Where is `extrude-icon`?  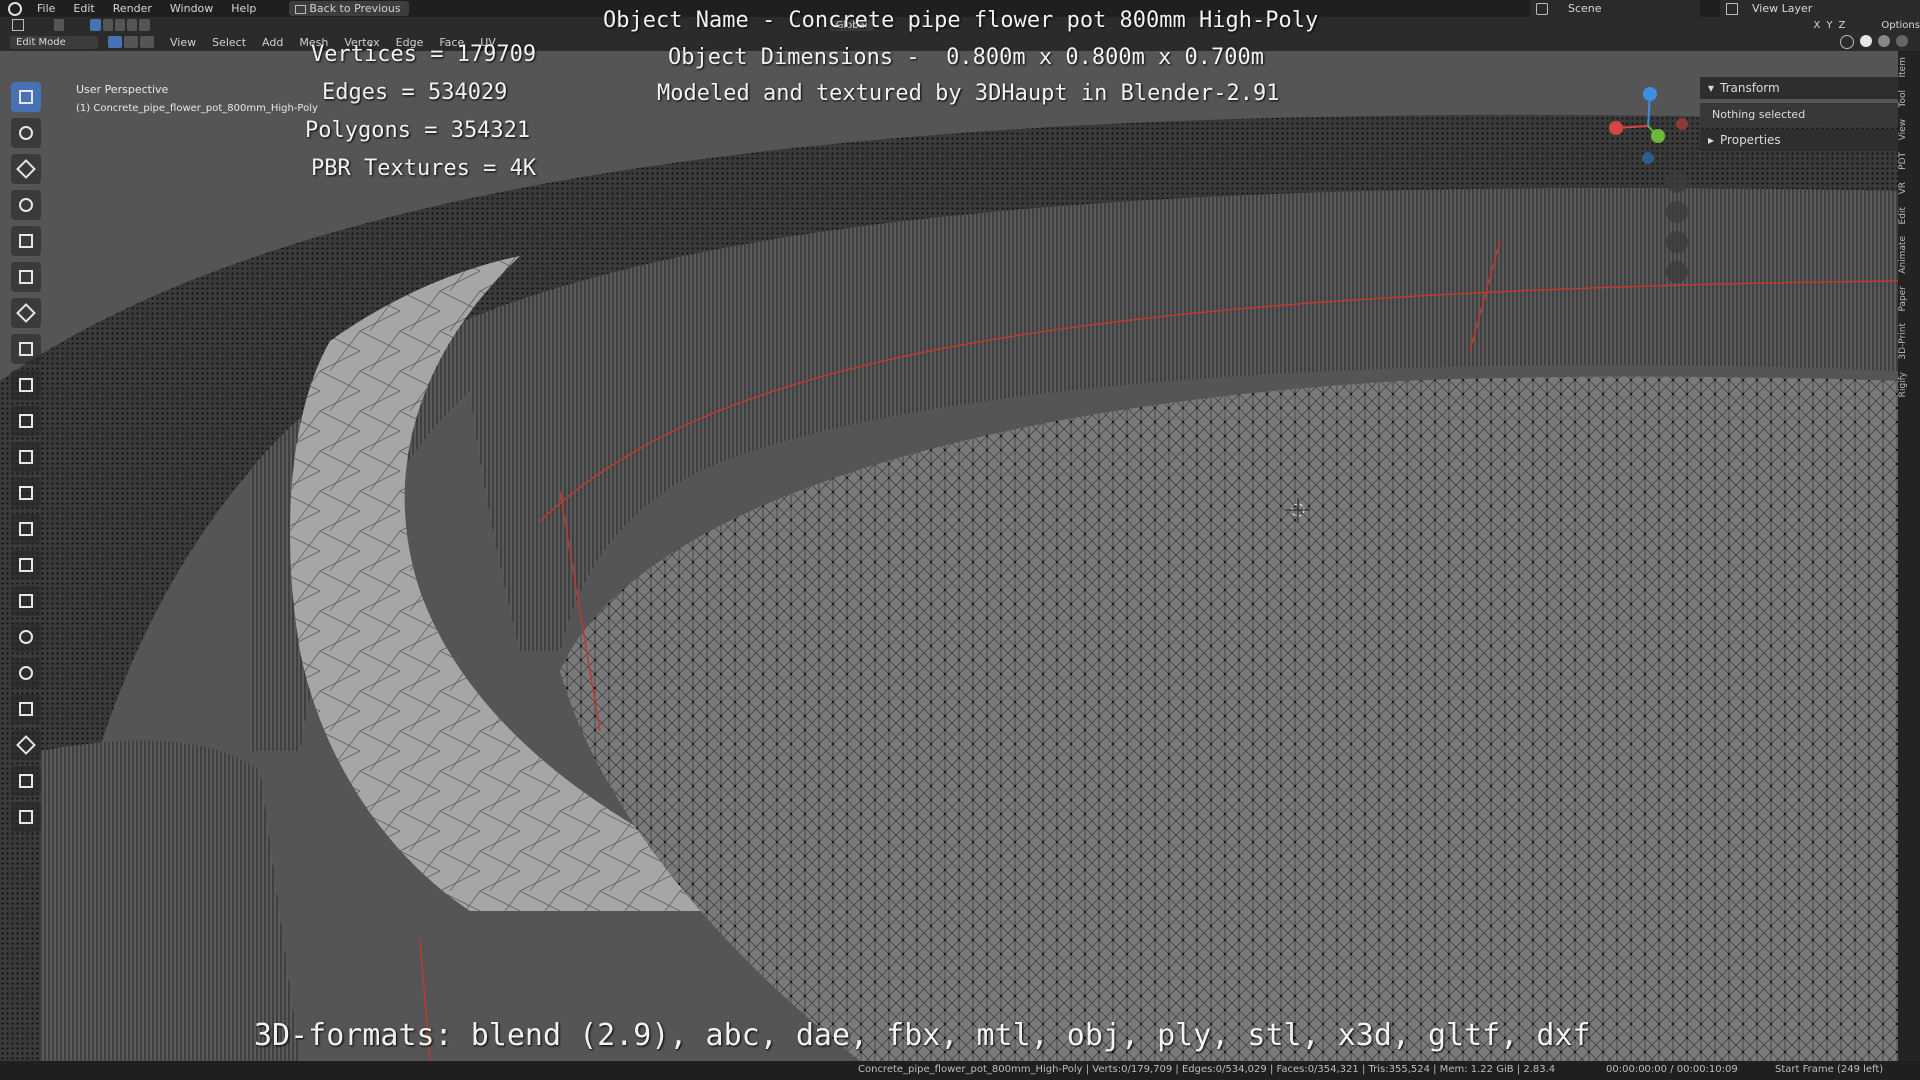 extrude-icon is located at coordinates (26, 421).